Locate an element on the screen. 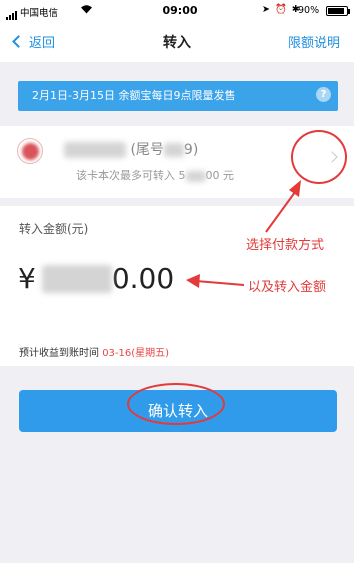  annotation-amount: 以及转入金额 is located at coordinates (287, 287).